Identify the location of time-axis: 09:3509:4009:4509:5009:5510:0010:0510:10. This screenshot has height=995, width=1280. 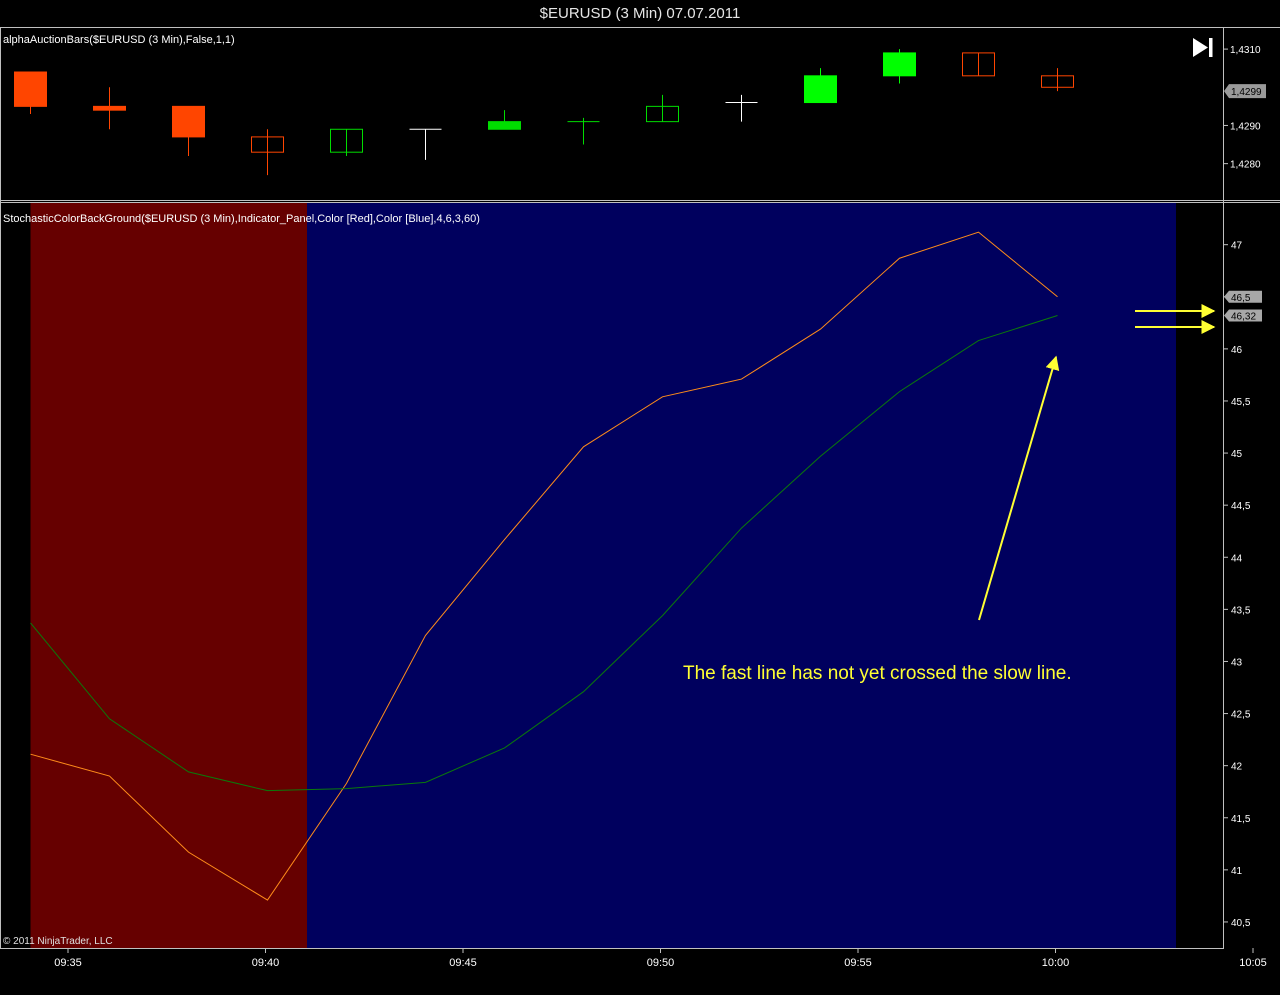
(660, 958).